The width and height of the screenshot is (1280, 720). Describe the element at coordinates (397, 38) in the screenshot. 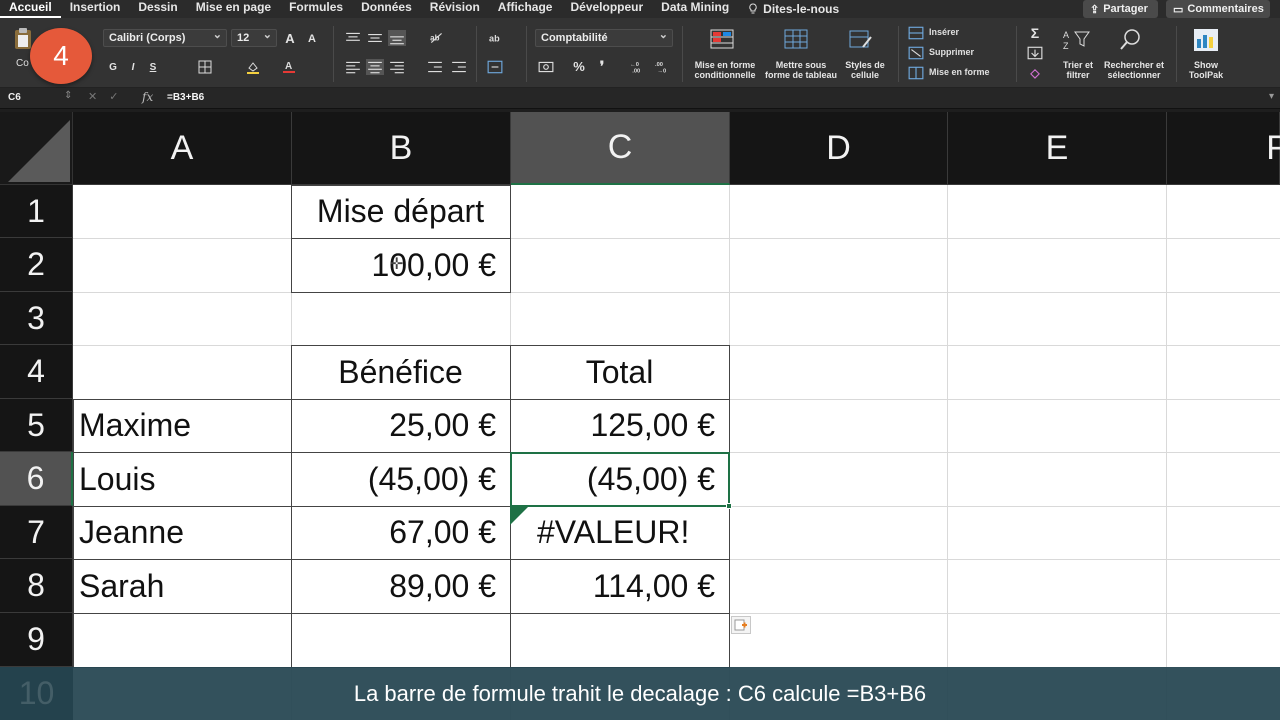

I see `align-bottom-icon` at that location.